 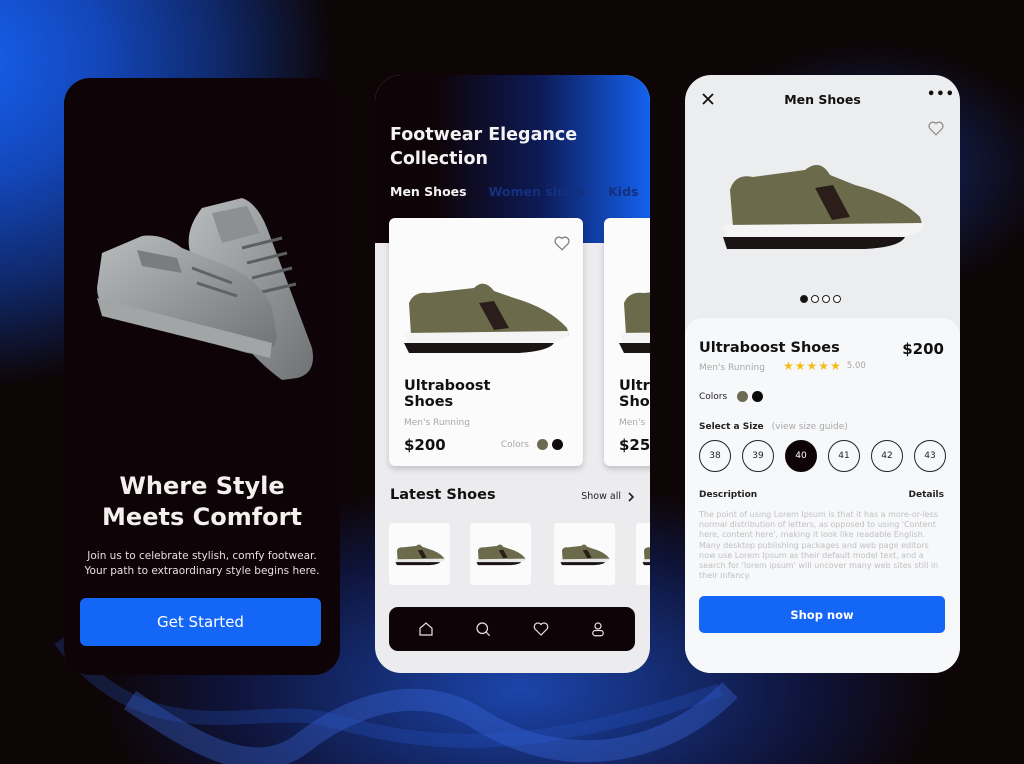 What do you see at coordinates (856, 366) in the screenshot?
I see `rating-value: 5.00` at bounding box center [856, 366].